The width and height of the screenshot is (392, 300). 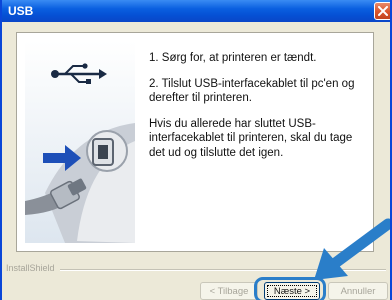 I want to click on pointer-arrow-icon, so click(x=352, y=249).